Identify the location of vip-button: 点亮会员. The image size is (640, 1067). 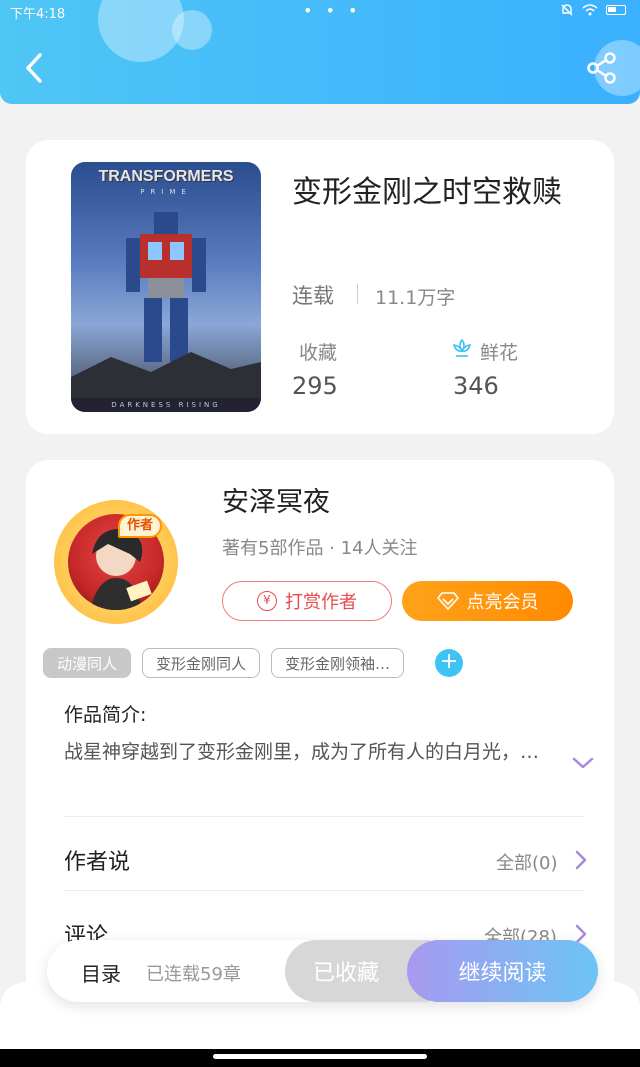
(487, 601).